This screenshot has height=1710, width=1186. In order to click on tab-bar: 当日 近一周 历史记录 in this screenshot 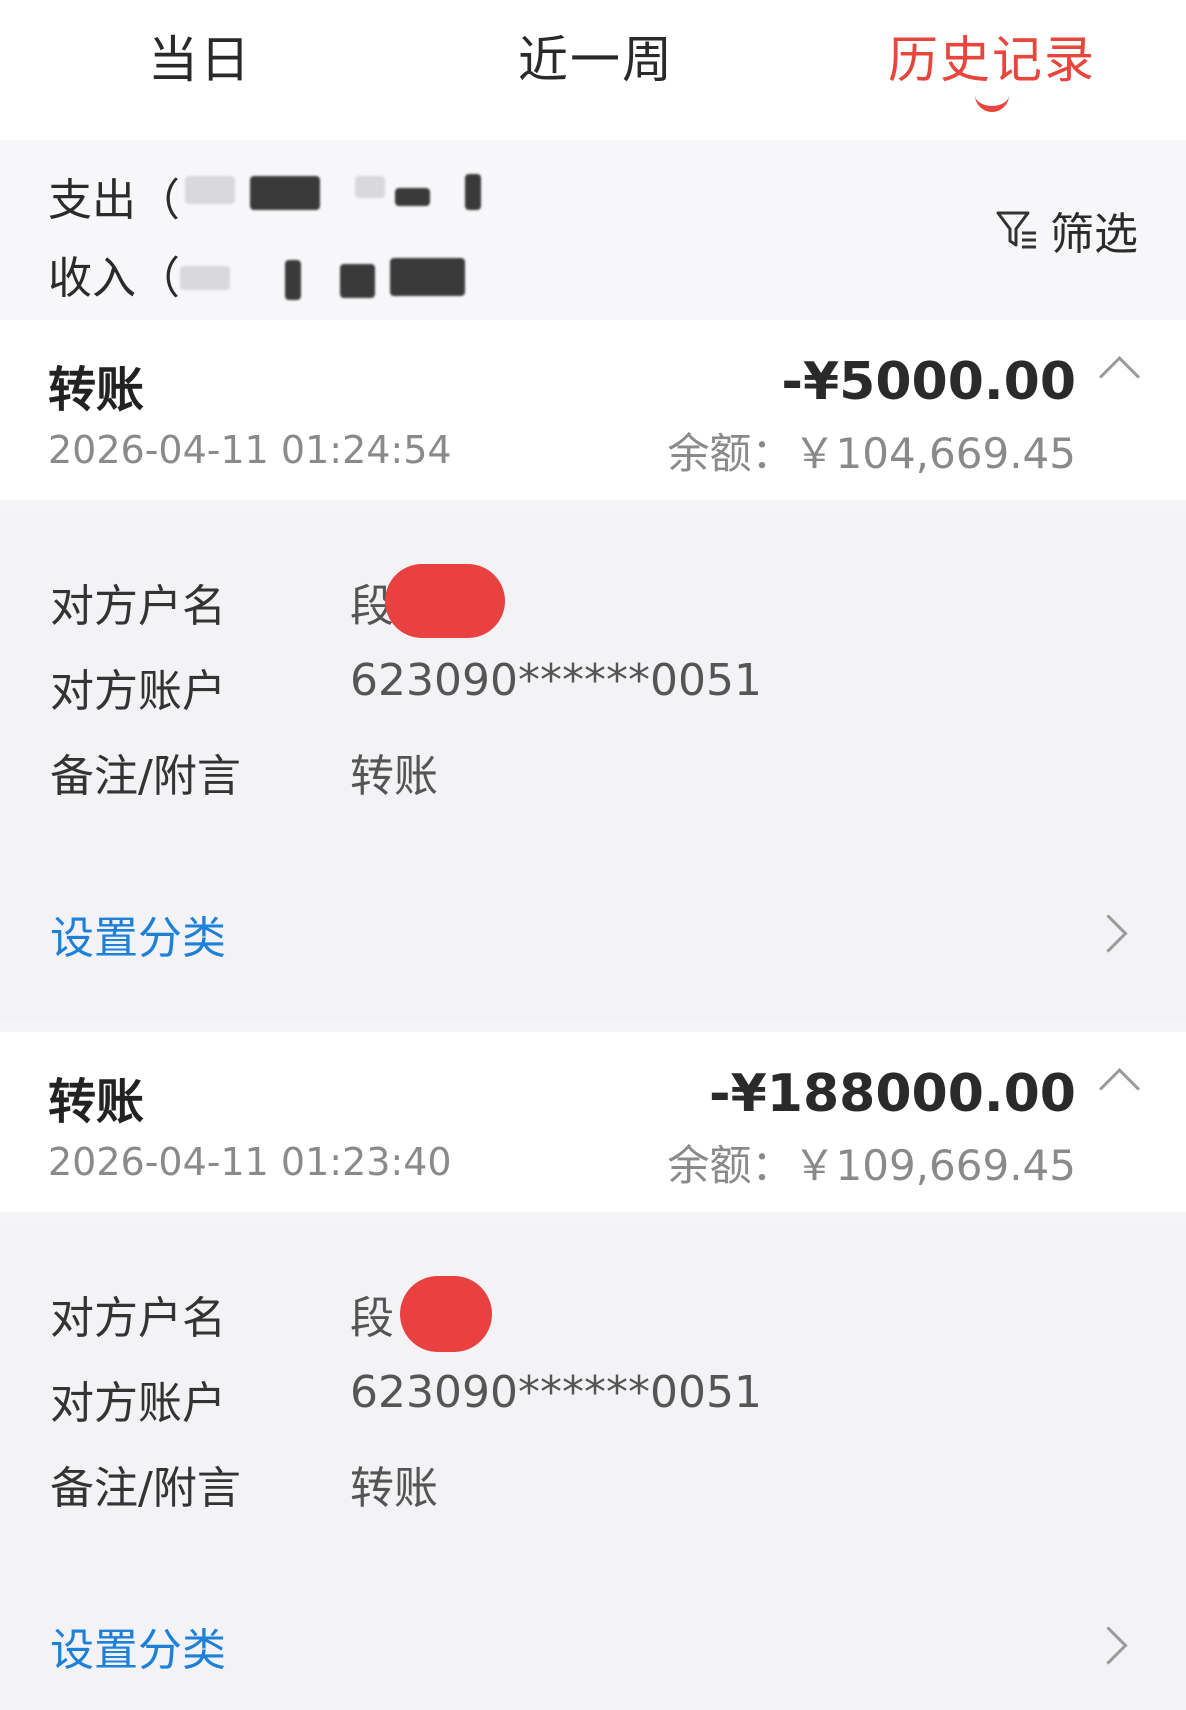, I will do `click(593, 70)`.